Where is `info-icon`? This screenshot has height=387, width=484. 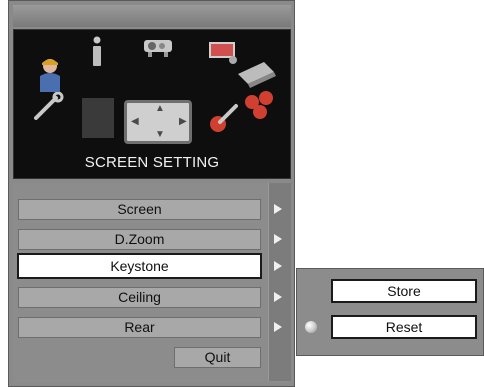
info-icon is located at coordinates (97, 52).